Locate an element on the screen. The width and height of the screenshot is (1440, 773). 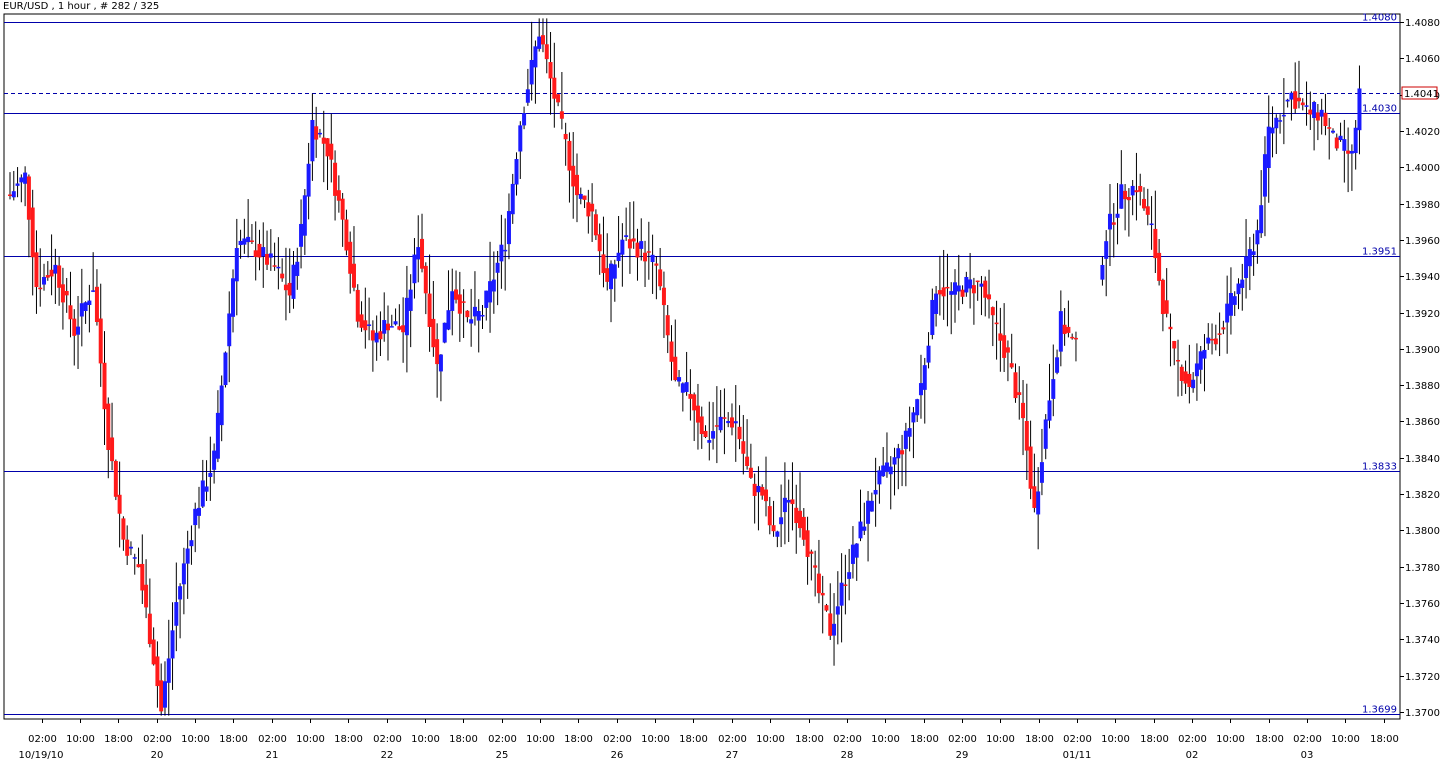
x-tick-label: 10:00 is located at coordinates (425, 739).